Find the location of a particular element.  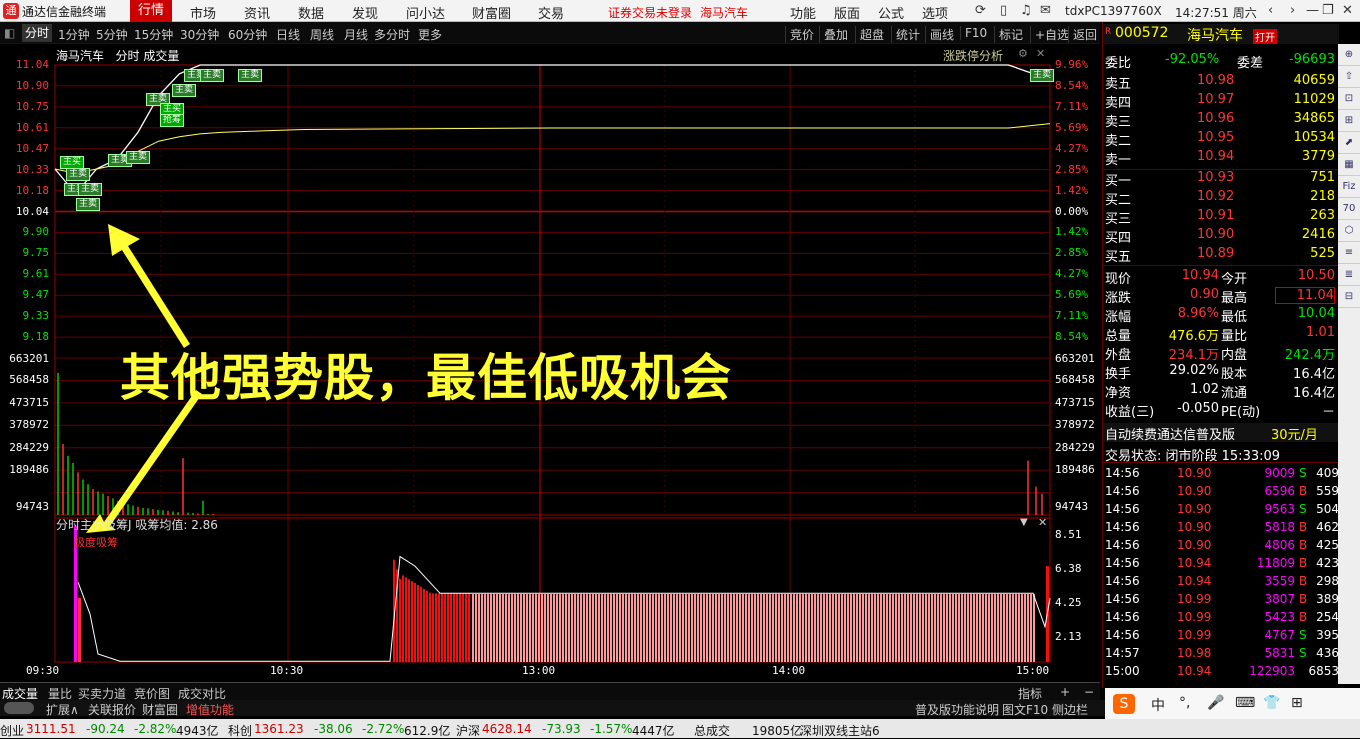

ext-value-added: 增值功能 is located at coordinates (210, 709).